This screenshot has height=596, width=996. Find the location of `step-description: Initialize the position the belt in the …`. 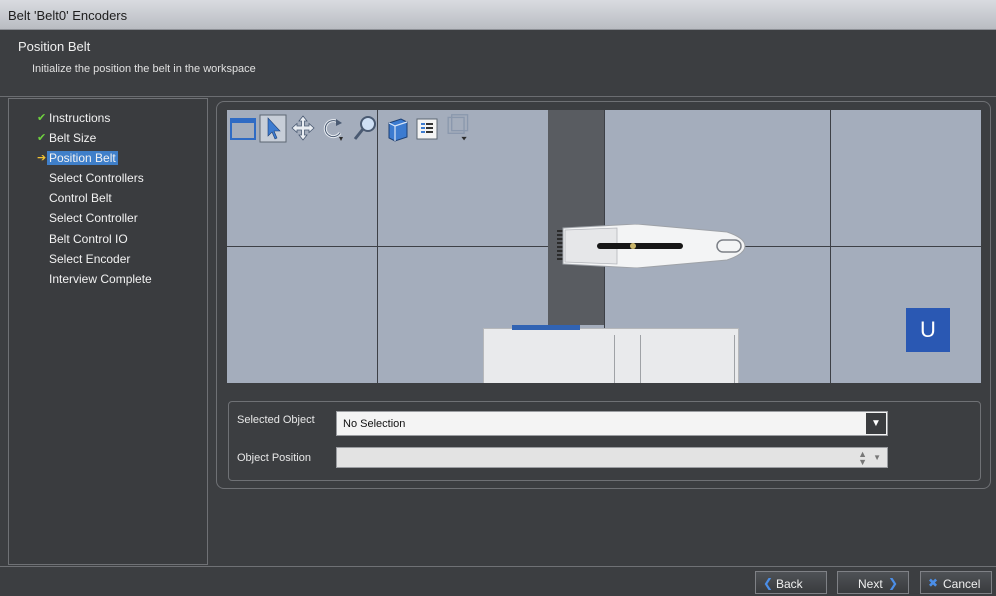

step-description: Initialize the position the belt in the … is located at coordinates (144, 69).